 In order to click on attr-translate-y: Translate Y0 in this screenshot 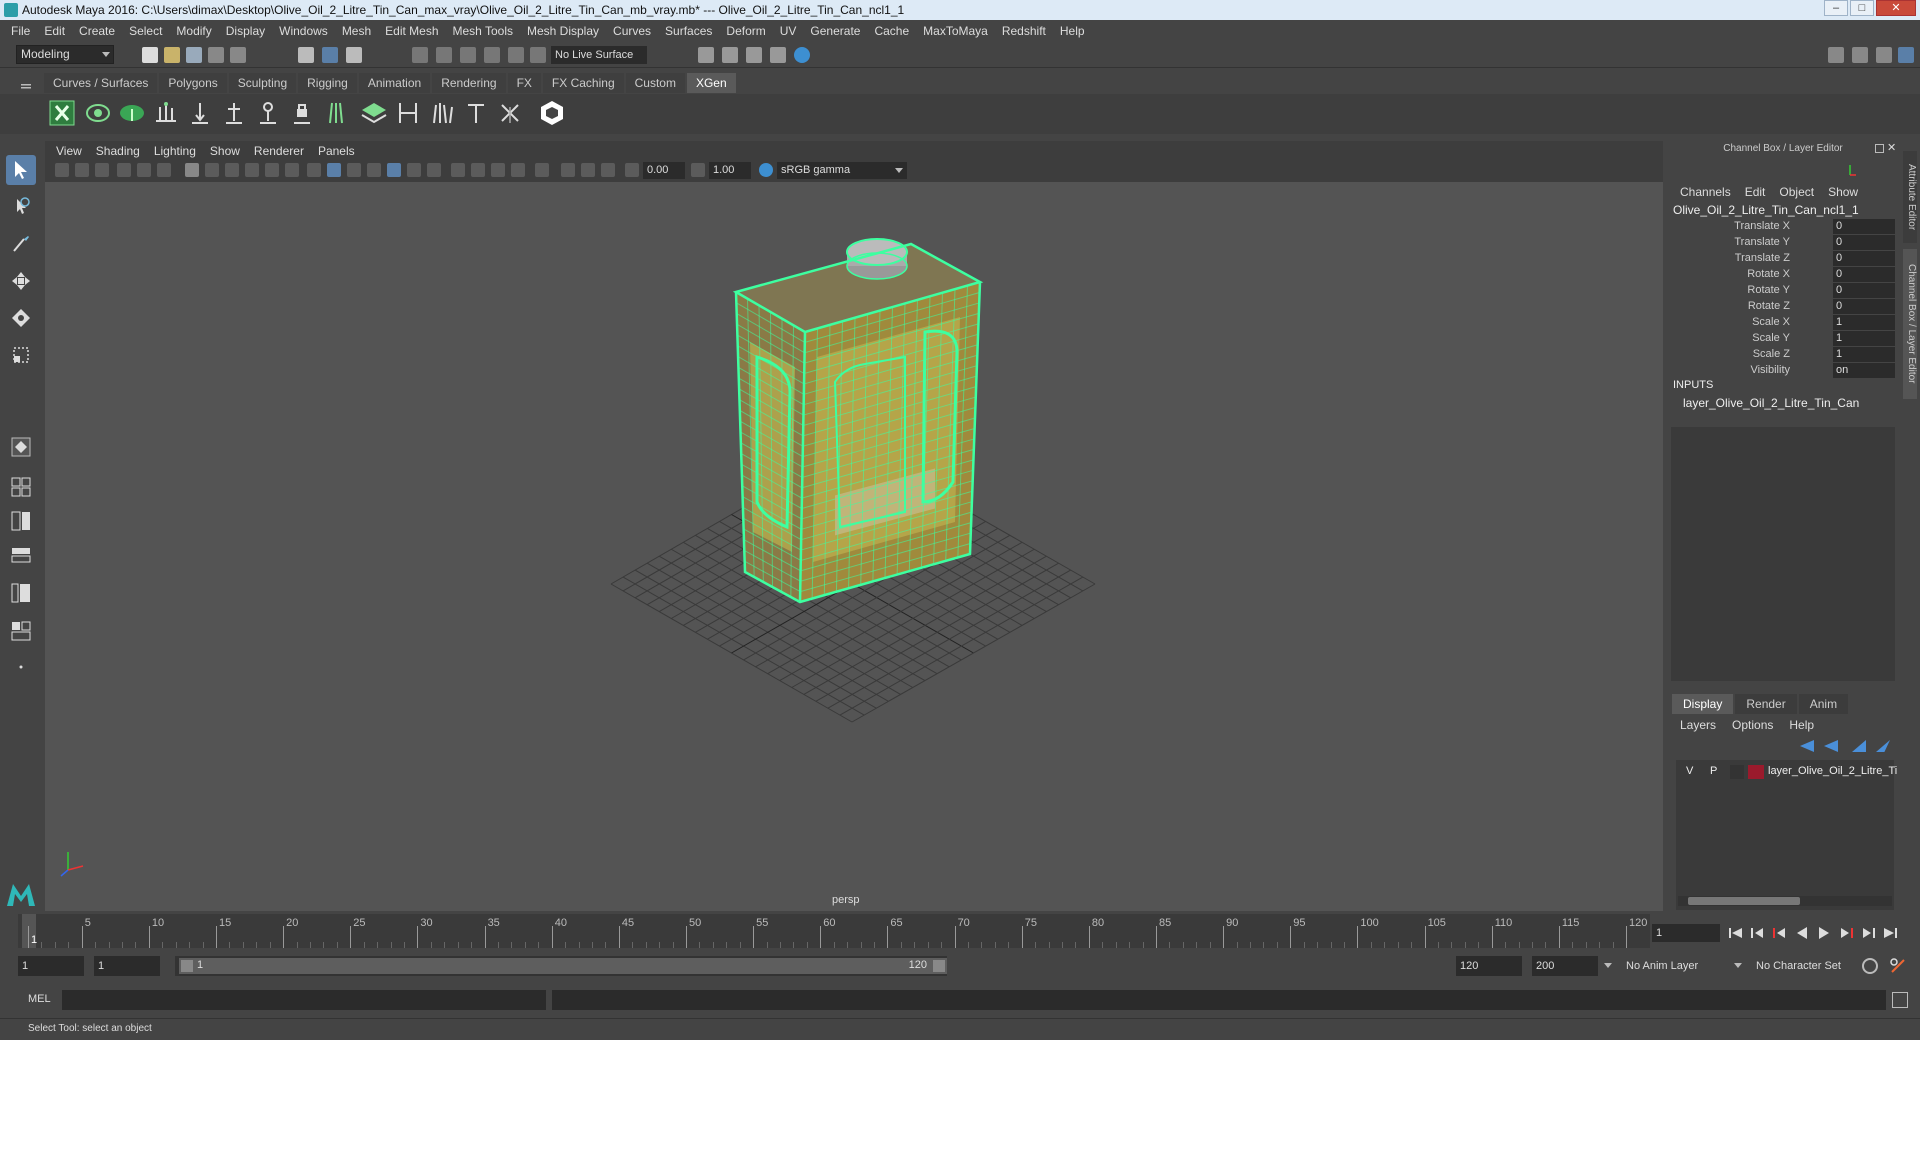, I will do `click(1782, 243)`.